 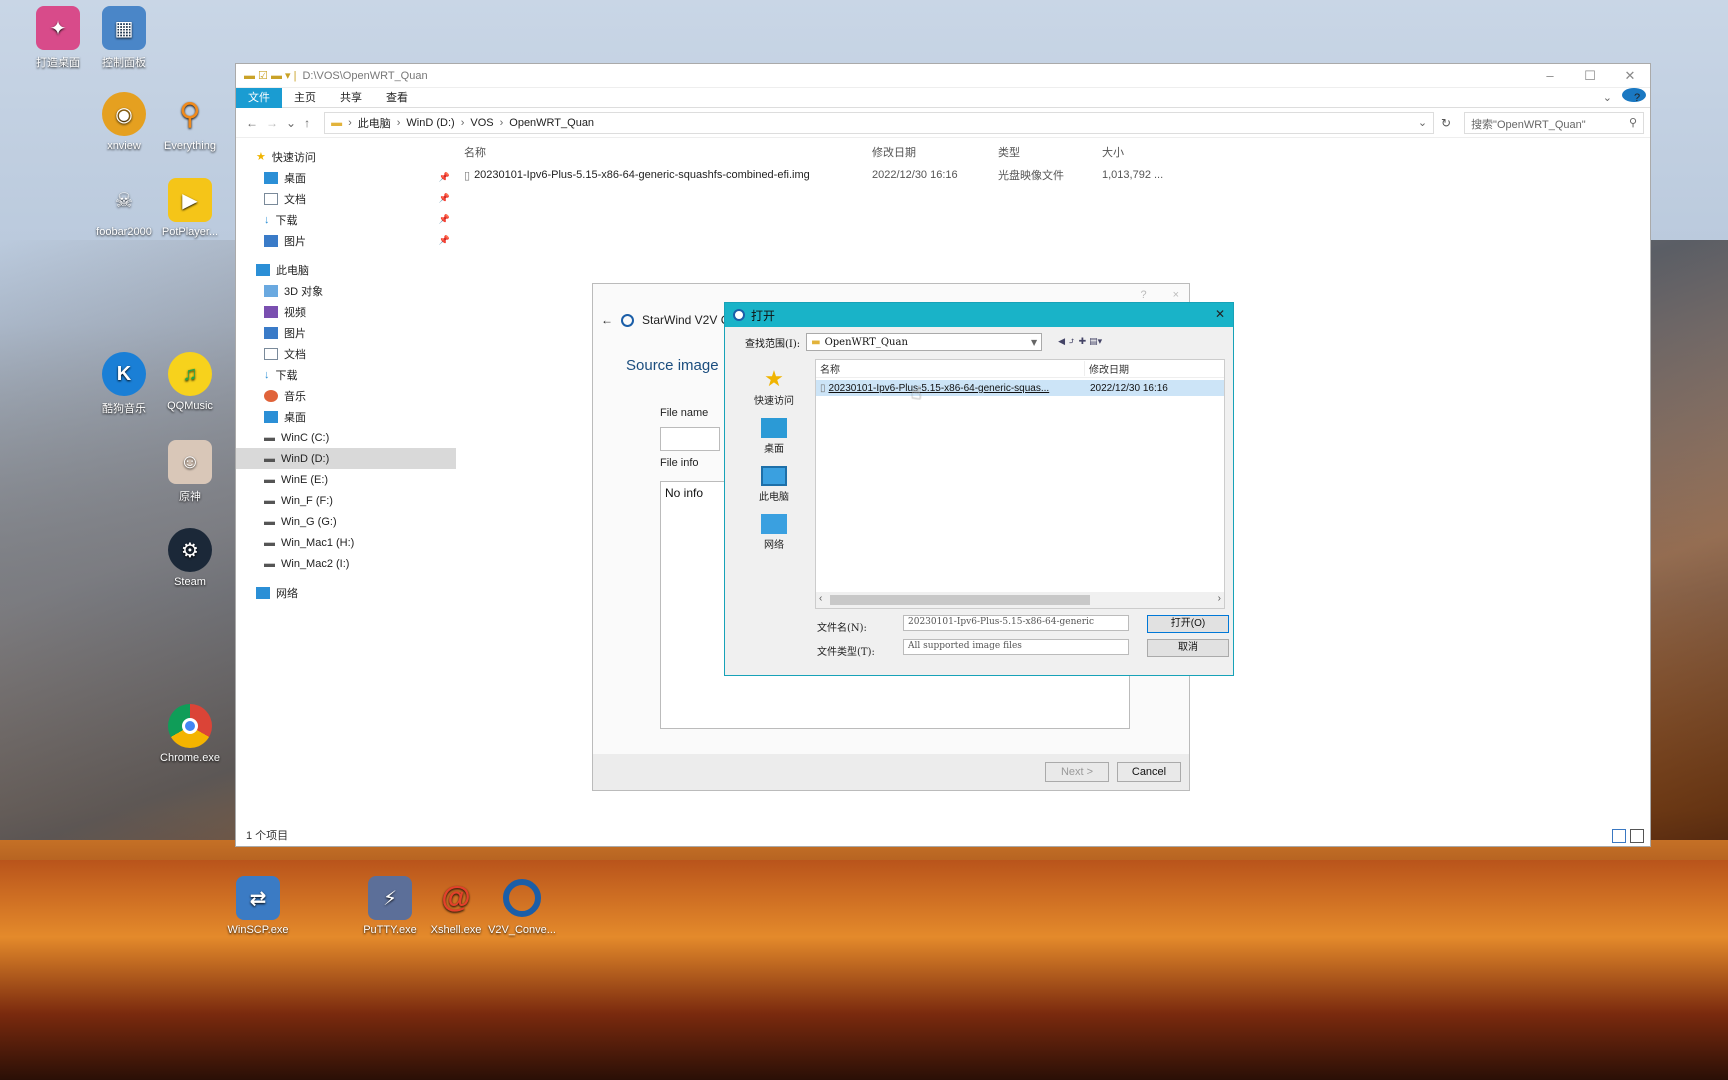 I want to click on scroll-left-icon: ‹, so click(x=820, y=598).